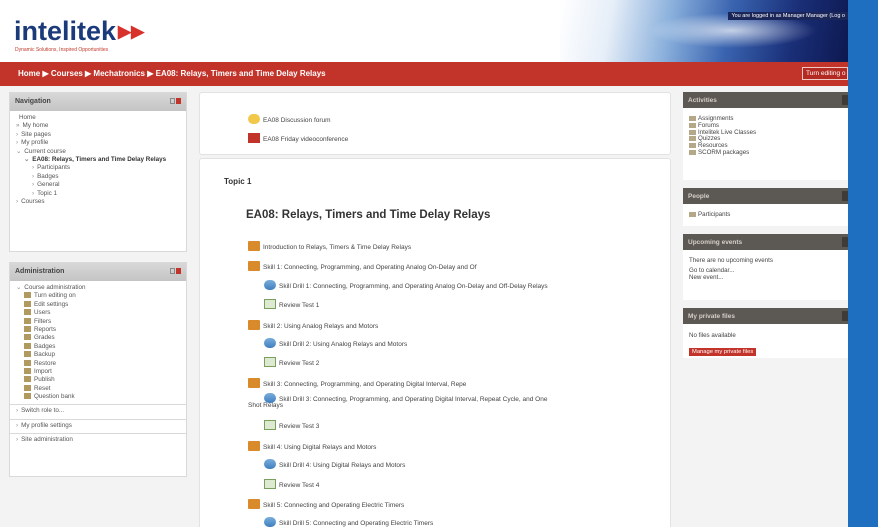  Describe the element at coordinates (238, 181) in the screenshot. I see `topic-label: Topic 1` at that location.